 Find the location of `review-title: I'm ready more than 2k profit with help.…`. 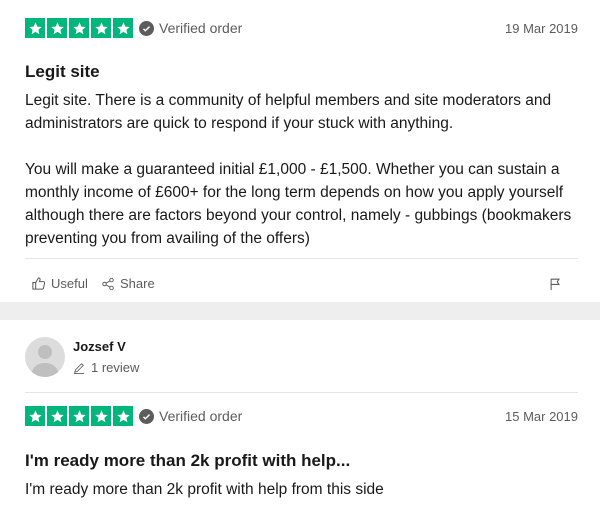

review-title: I'm ready more than 2k profit with help.… is located at coordinates (187, 461).